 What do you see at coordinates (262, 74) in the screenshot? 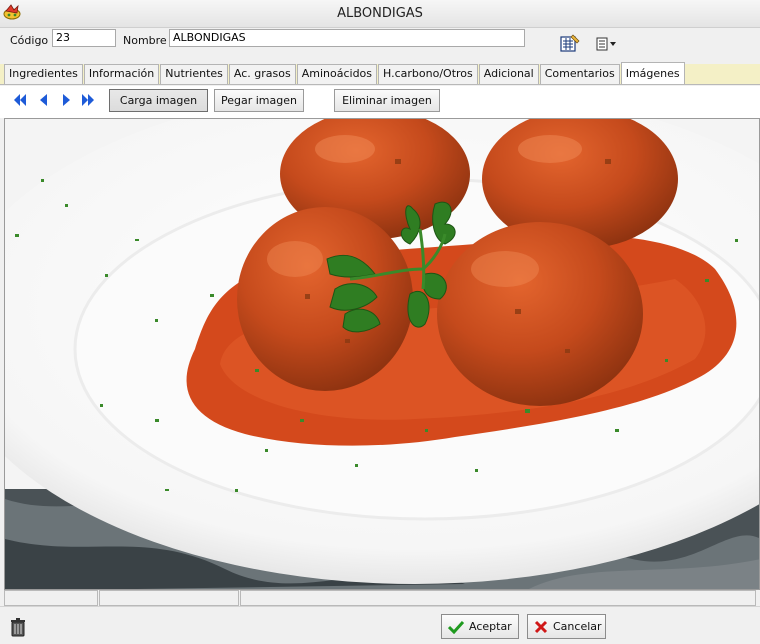
I see `tab-ac-grasos: Ac. grasos` at bounding box center [262, 74].